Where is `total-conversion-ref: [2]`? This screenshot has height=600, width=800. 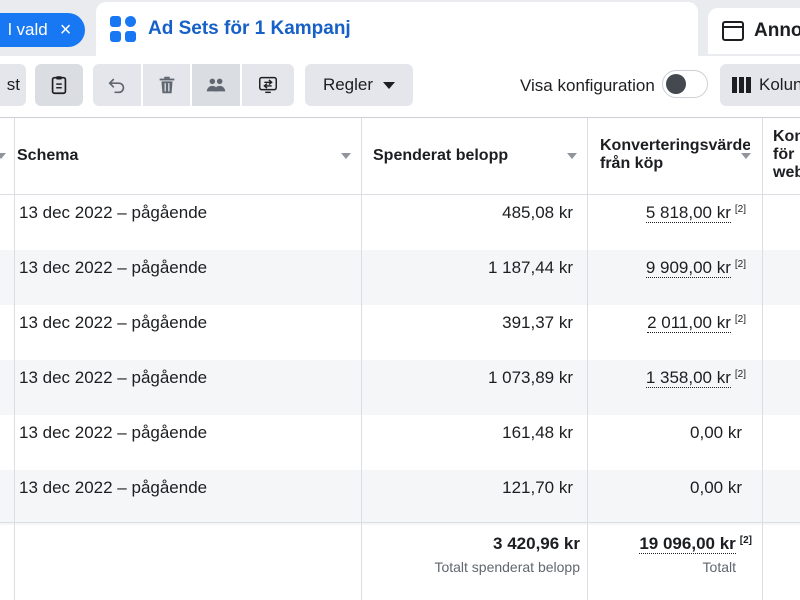 total-conversion-ref: [2] is located at coordinates (745, 540).